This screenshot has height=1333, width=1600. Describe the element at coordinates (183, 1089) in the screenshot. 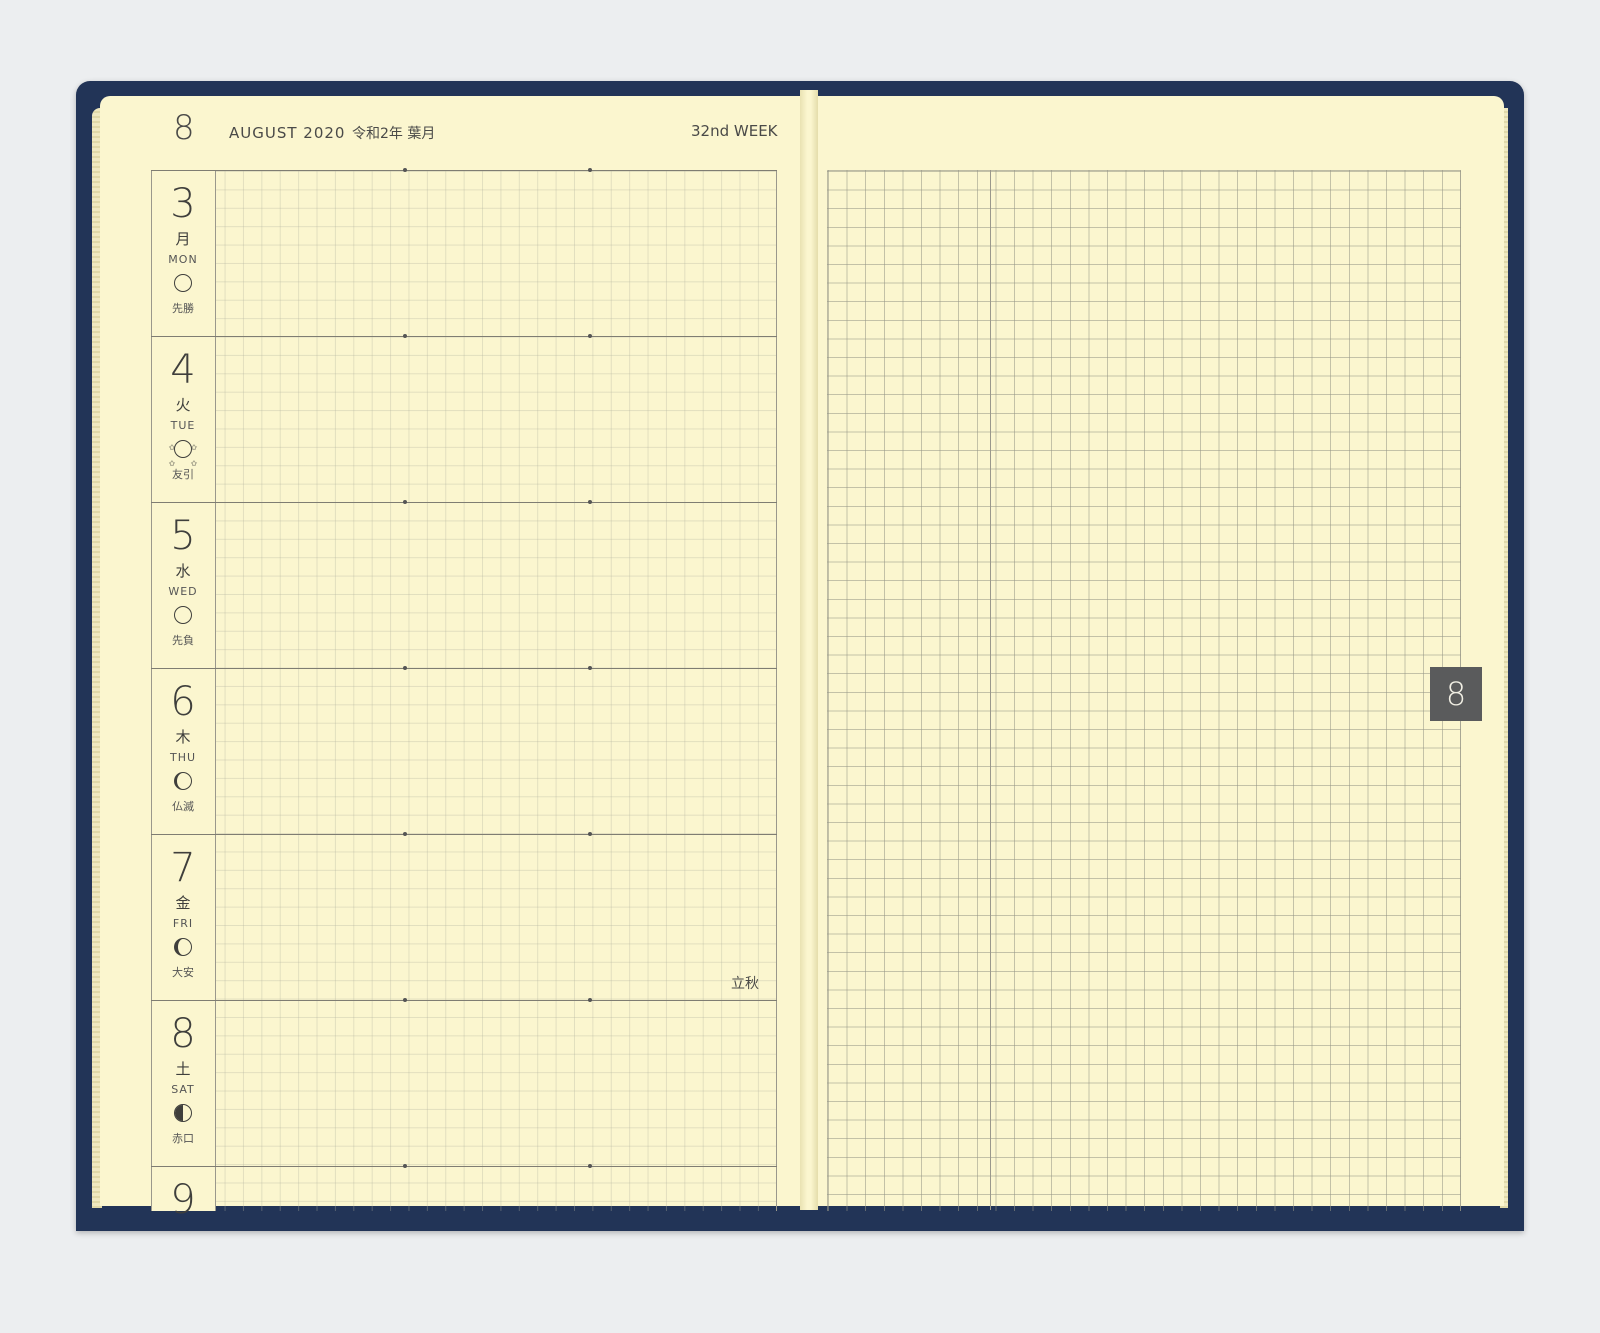

I see `weekday-english: SAT` at that location.